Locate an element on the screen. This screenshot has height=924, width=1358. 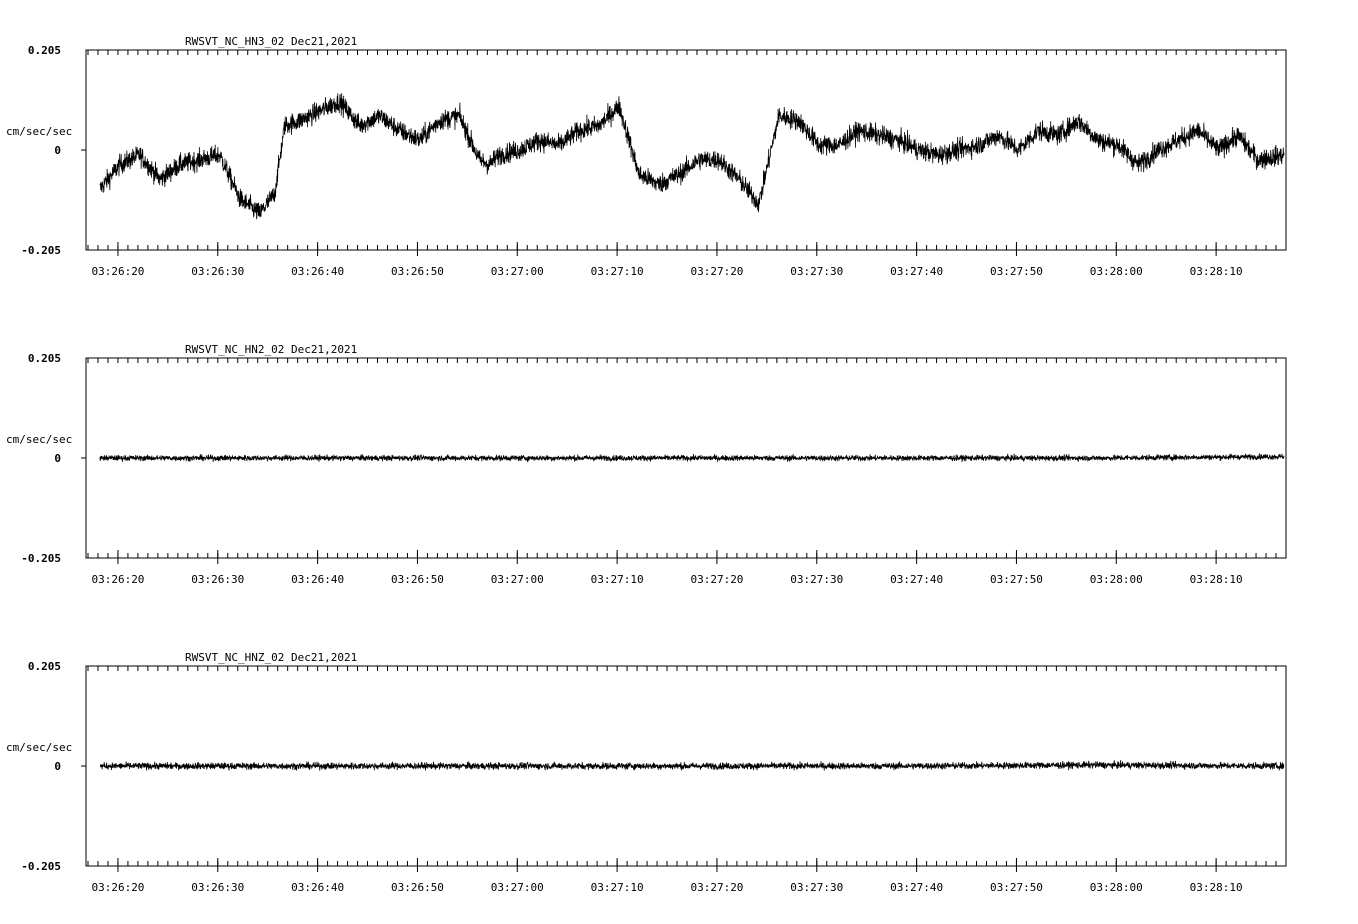
chart-title: RWSVT_NC_HNZ_02 Dec21,2021 is located at coordinates (271, 657).